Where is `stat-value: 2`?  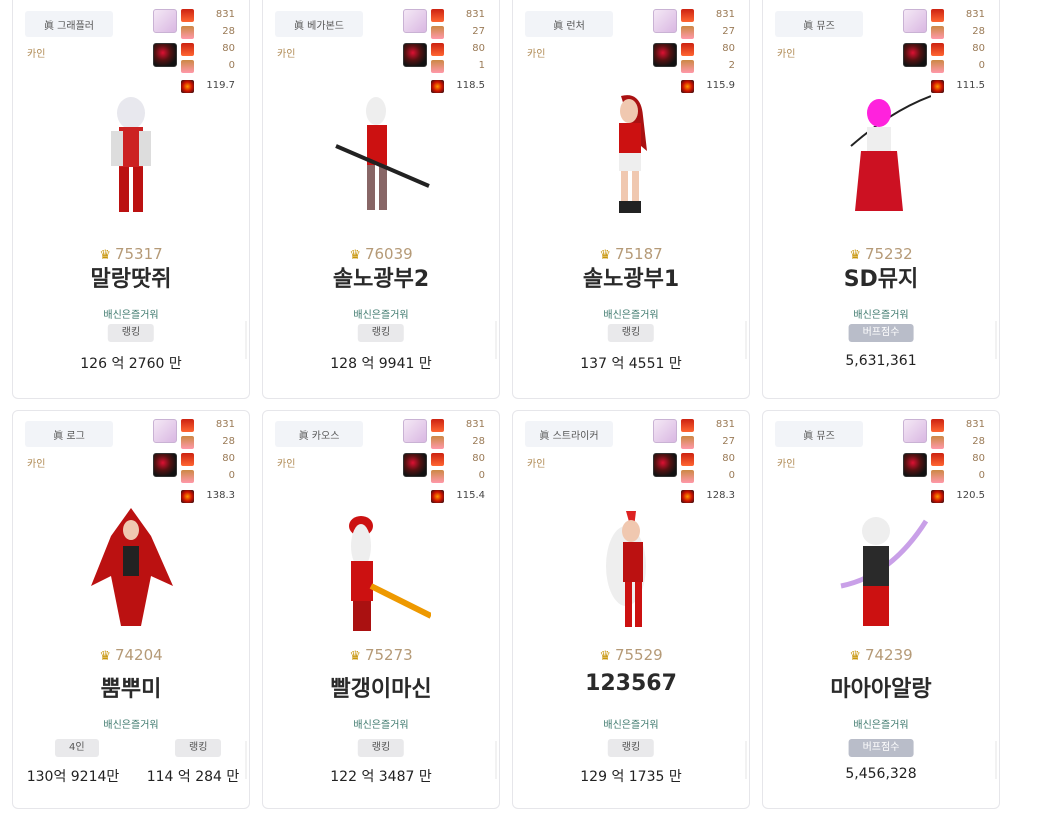
stat-value: 2 is located at coordinates (731, 65).